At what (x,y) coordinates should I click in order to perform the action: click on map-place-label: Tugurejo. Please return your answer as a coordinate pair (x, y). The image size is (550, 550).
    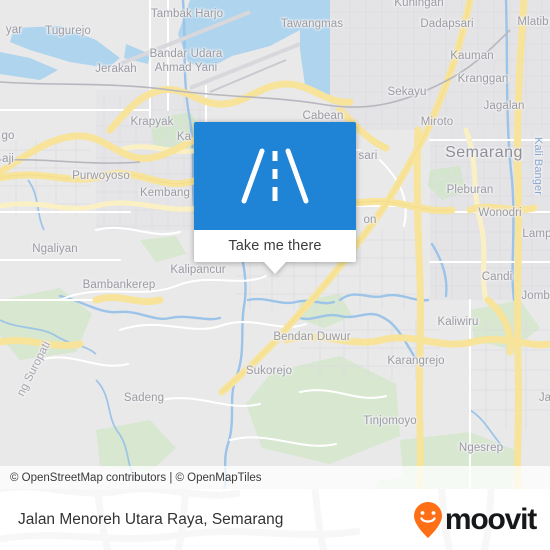
    Looking at the image, I should click on (68, 31).